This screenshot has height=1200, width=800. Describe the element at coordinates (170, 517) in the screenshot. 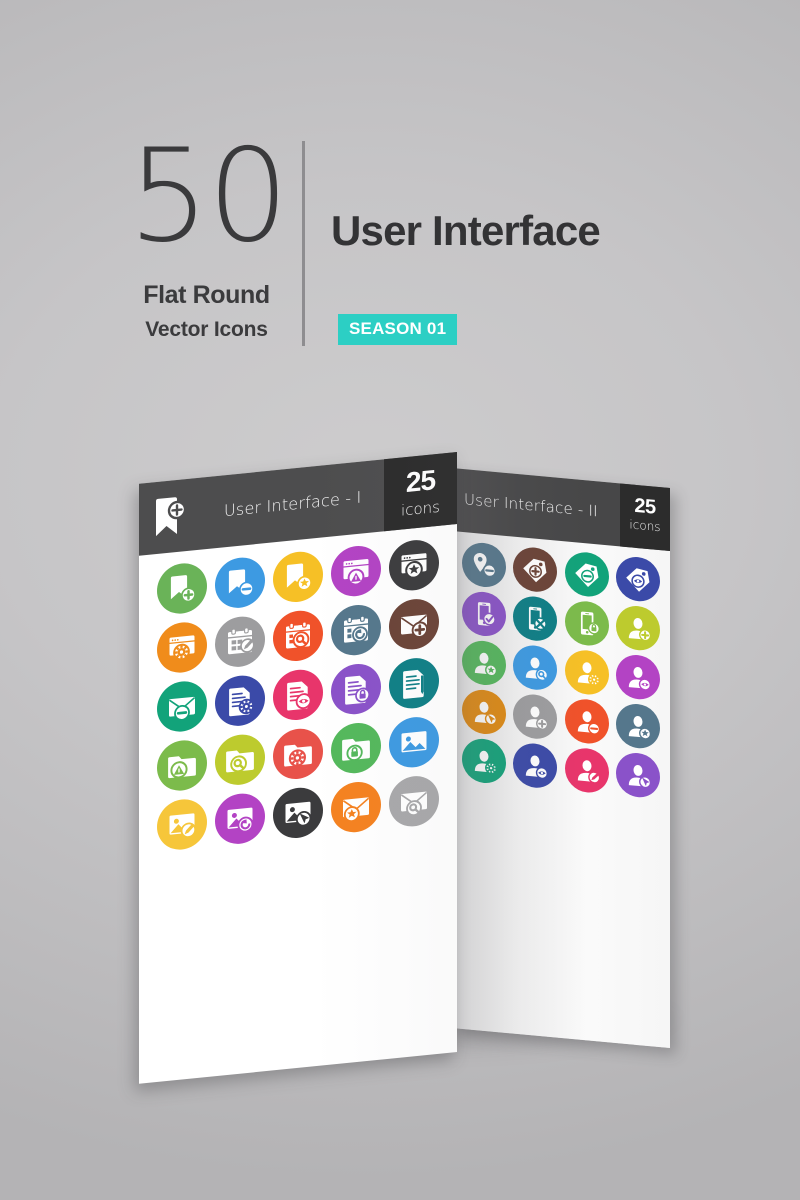

I see `bookmark-plus-icon` at that location.